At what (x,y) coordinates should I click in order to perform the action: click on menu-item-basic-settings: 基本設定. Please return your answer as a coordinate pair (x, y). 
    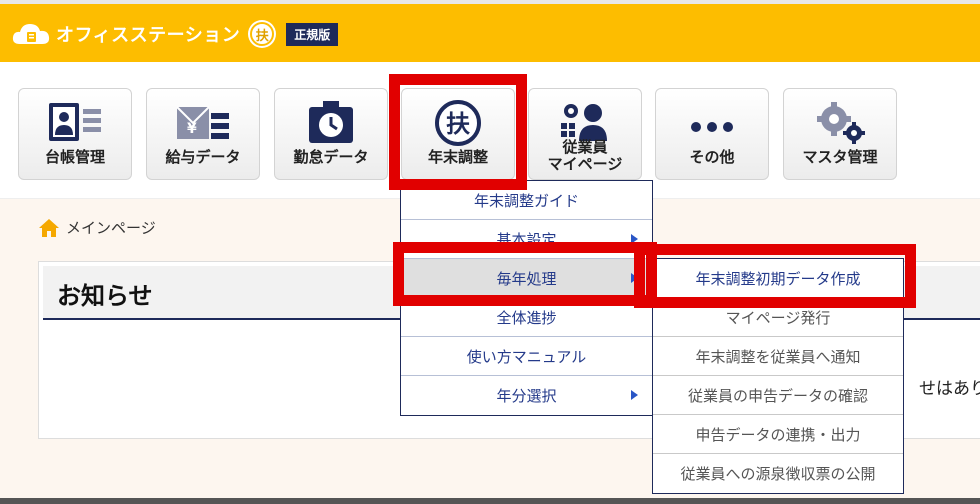
    Looking at the image, I should click on (526, 239).